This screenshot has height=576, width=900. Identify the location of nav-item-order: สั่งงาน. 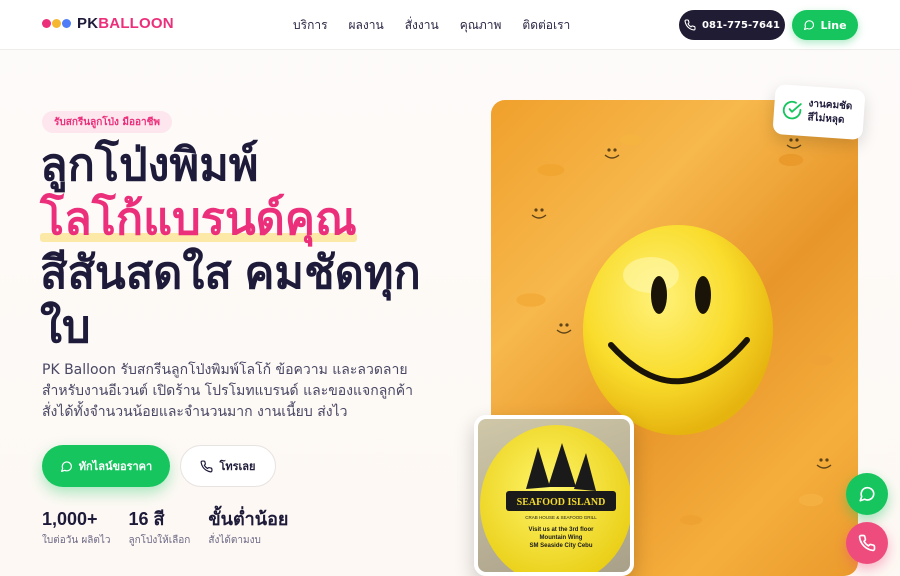
(422, 25).